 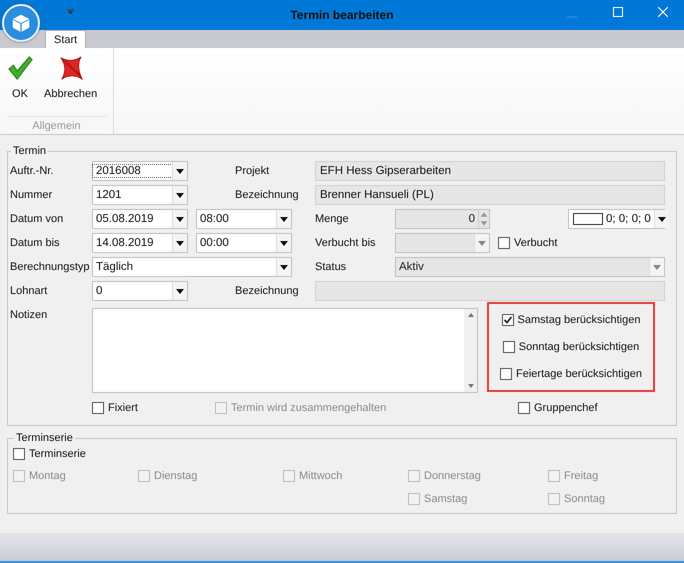 What do you see at coordinates (192, 267) in the screenshot?
I see `combo-box: Täglich` at bounding box center [192, 267].